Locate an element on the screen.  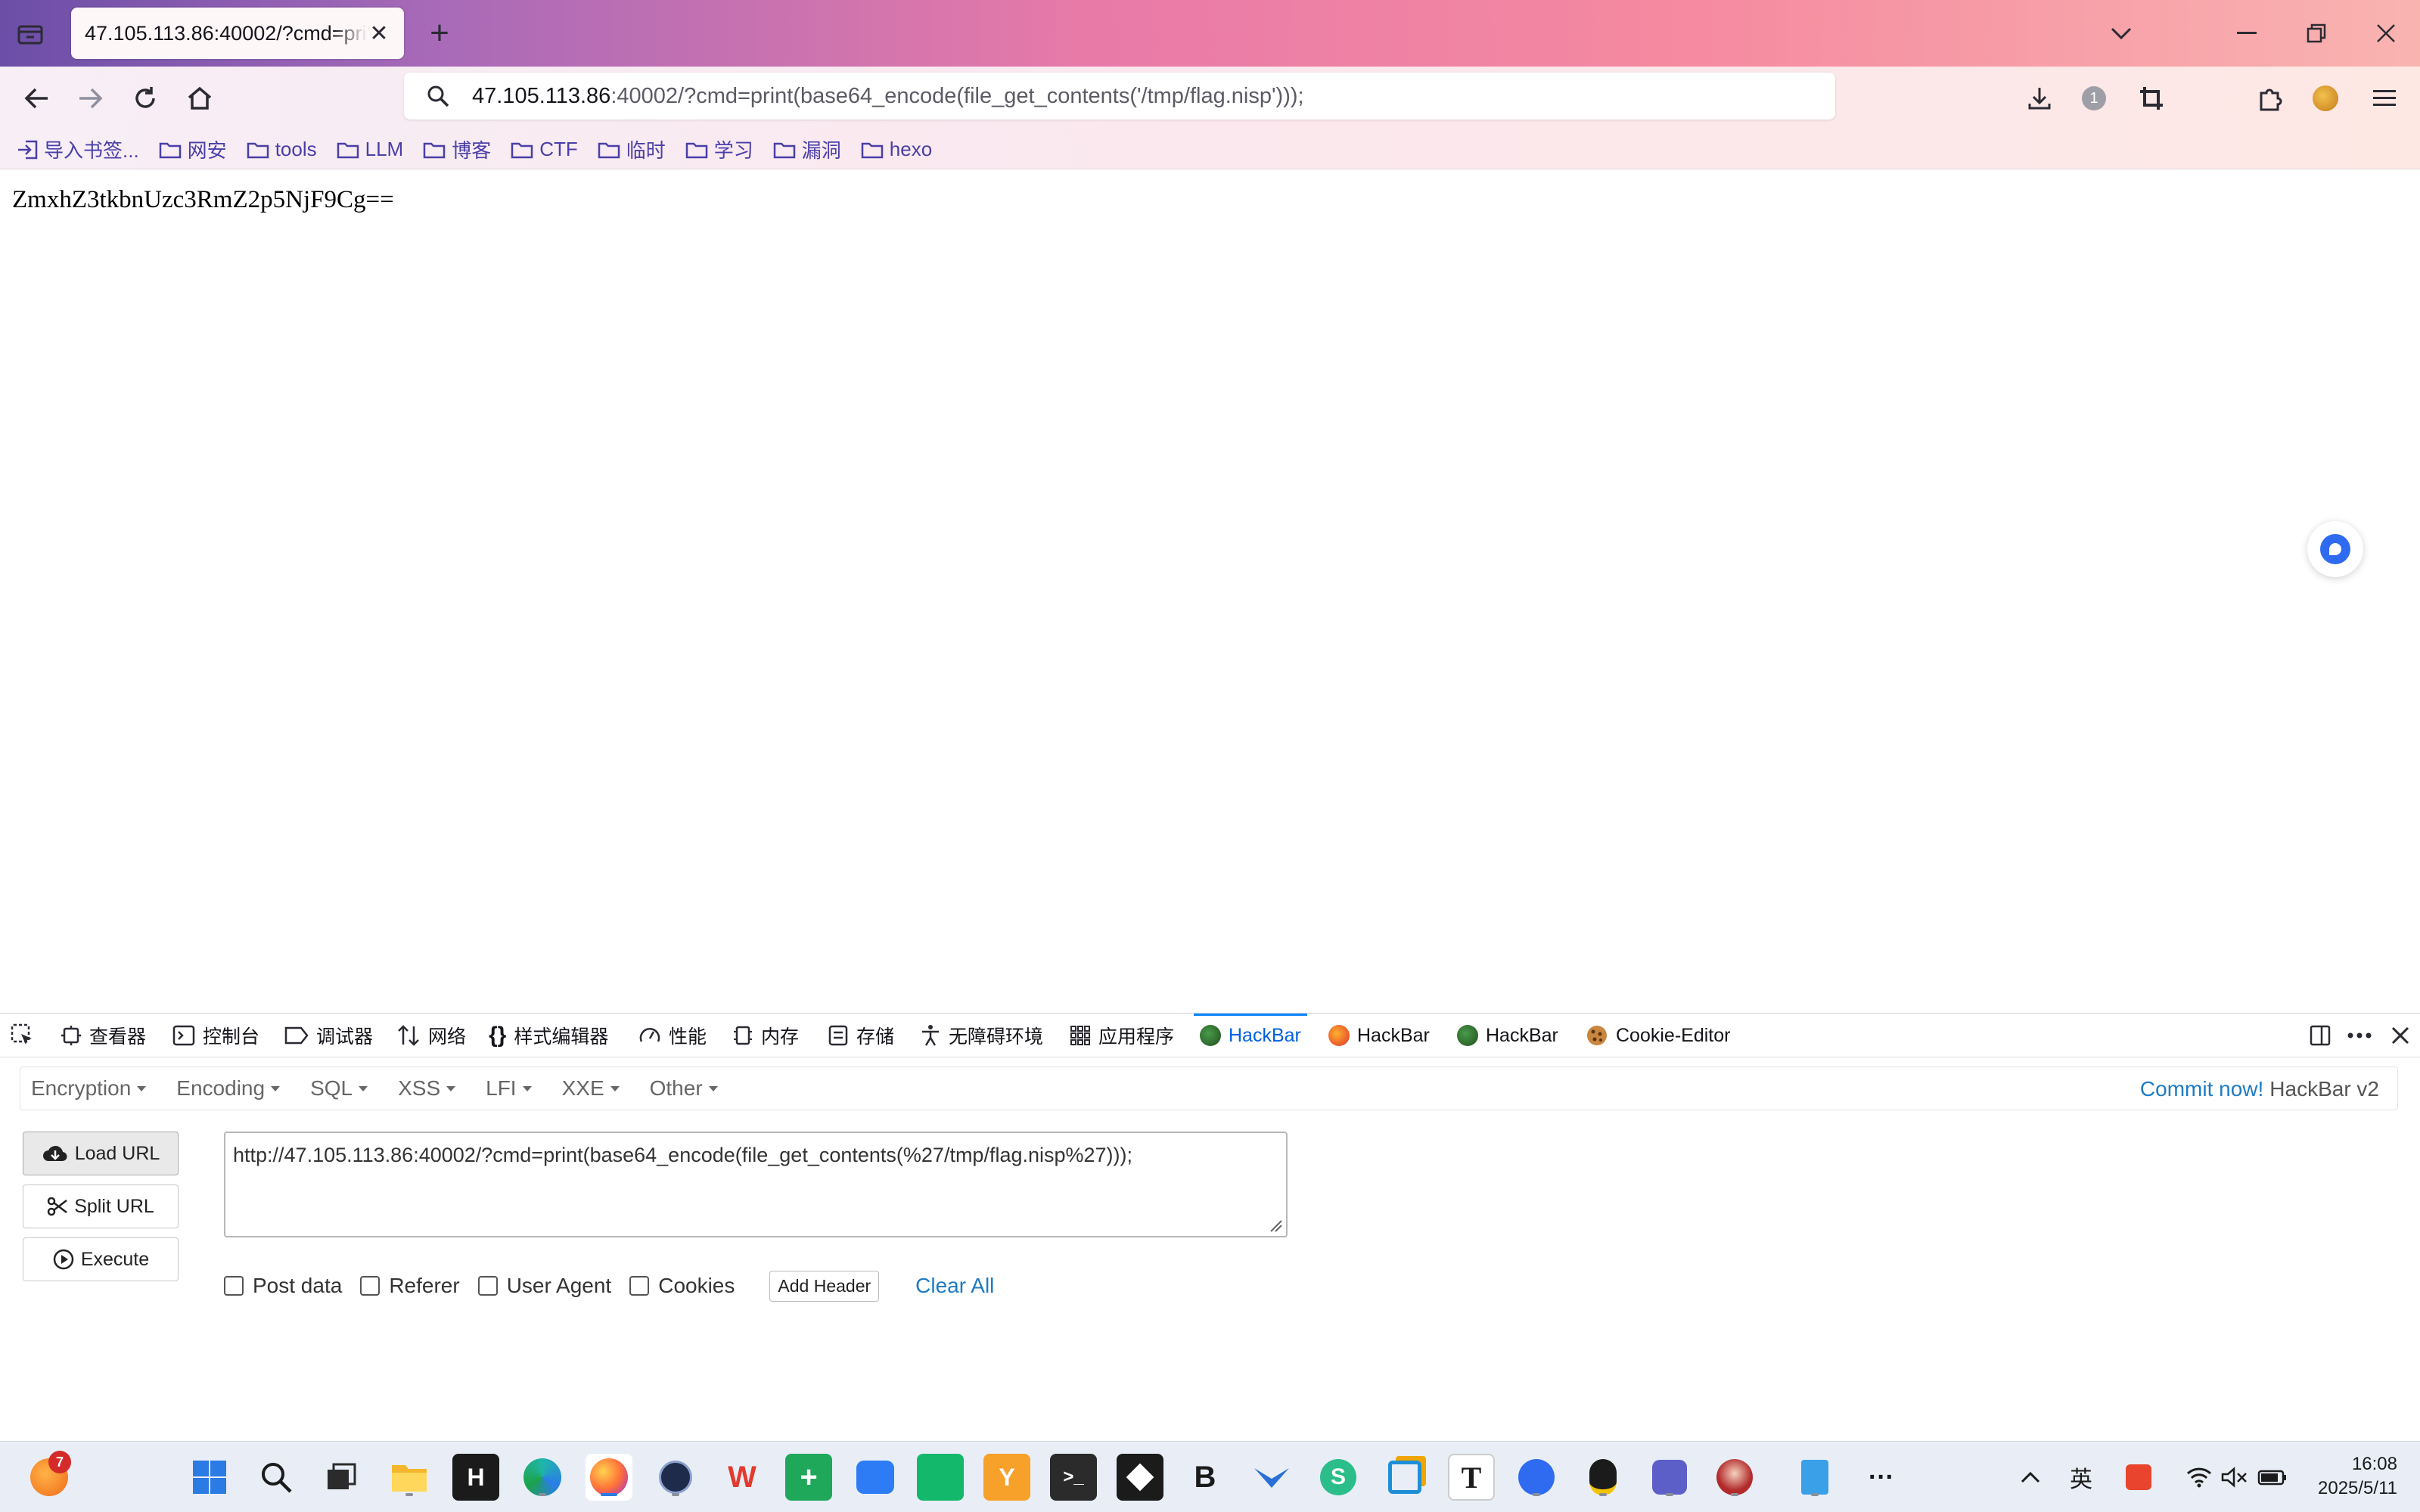
extensions-puzzle-icon is located at coordinates (2270, 98).